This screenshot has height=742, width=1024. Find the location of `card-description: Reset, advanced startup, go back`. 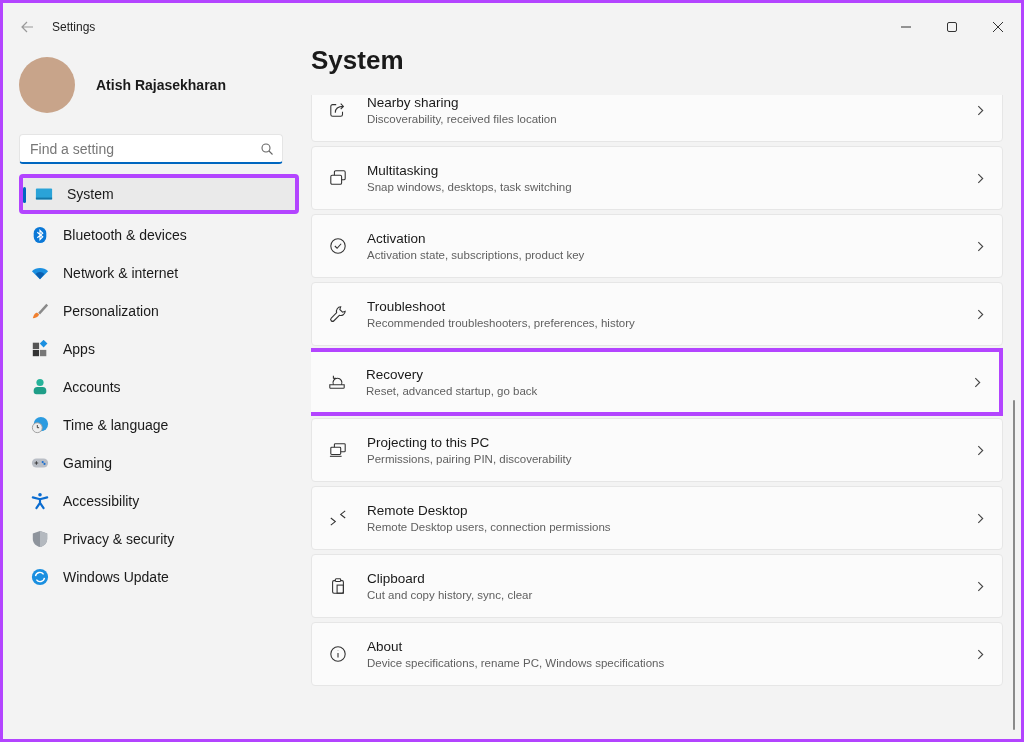

card-description: Reset, advanced startup, go back is located at coordinates (452, 391).